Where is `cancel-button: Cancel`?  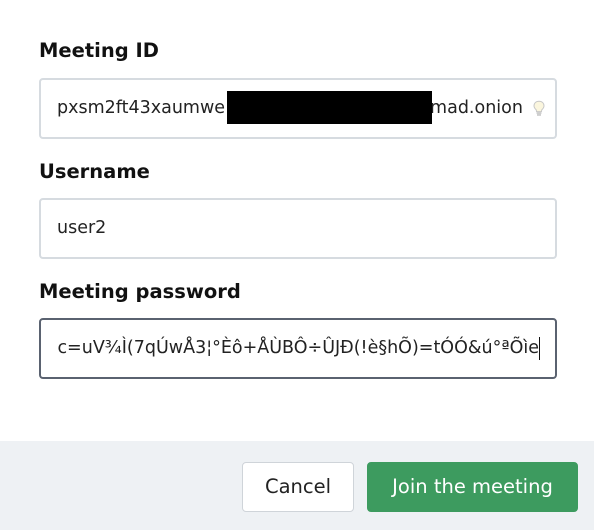 cancel-button: Cancel is located at coordinates (298, 487).